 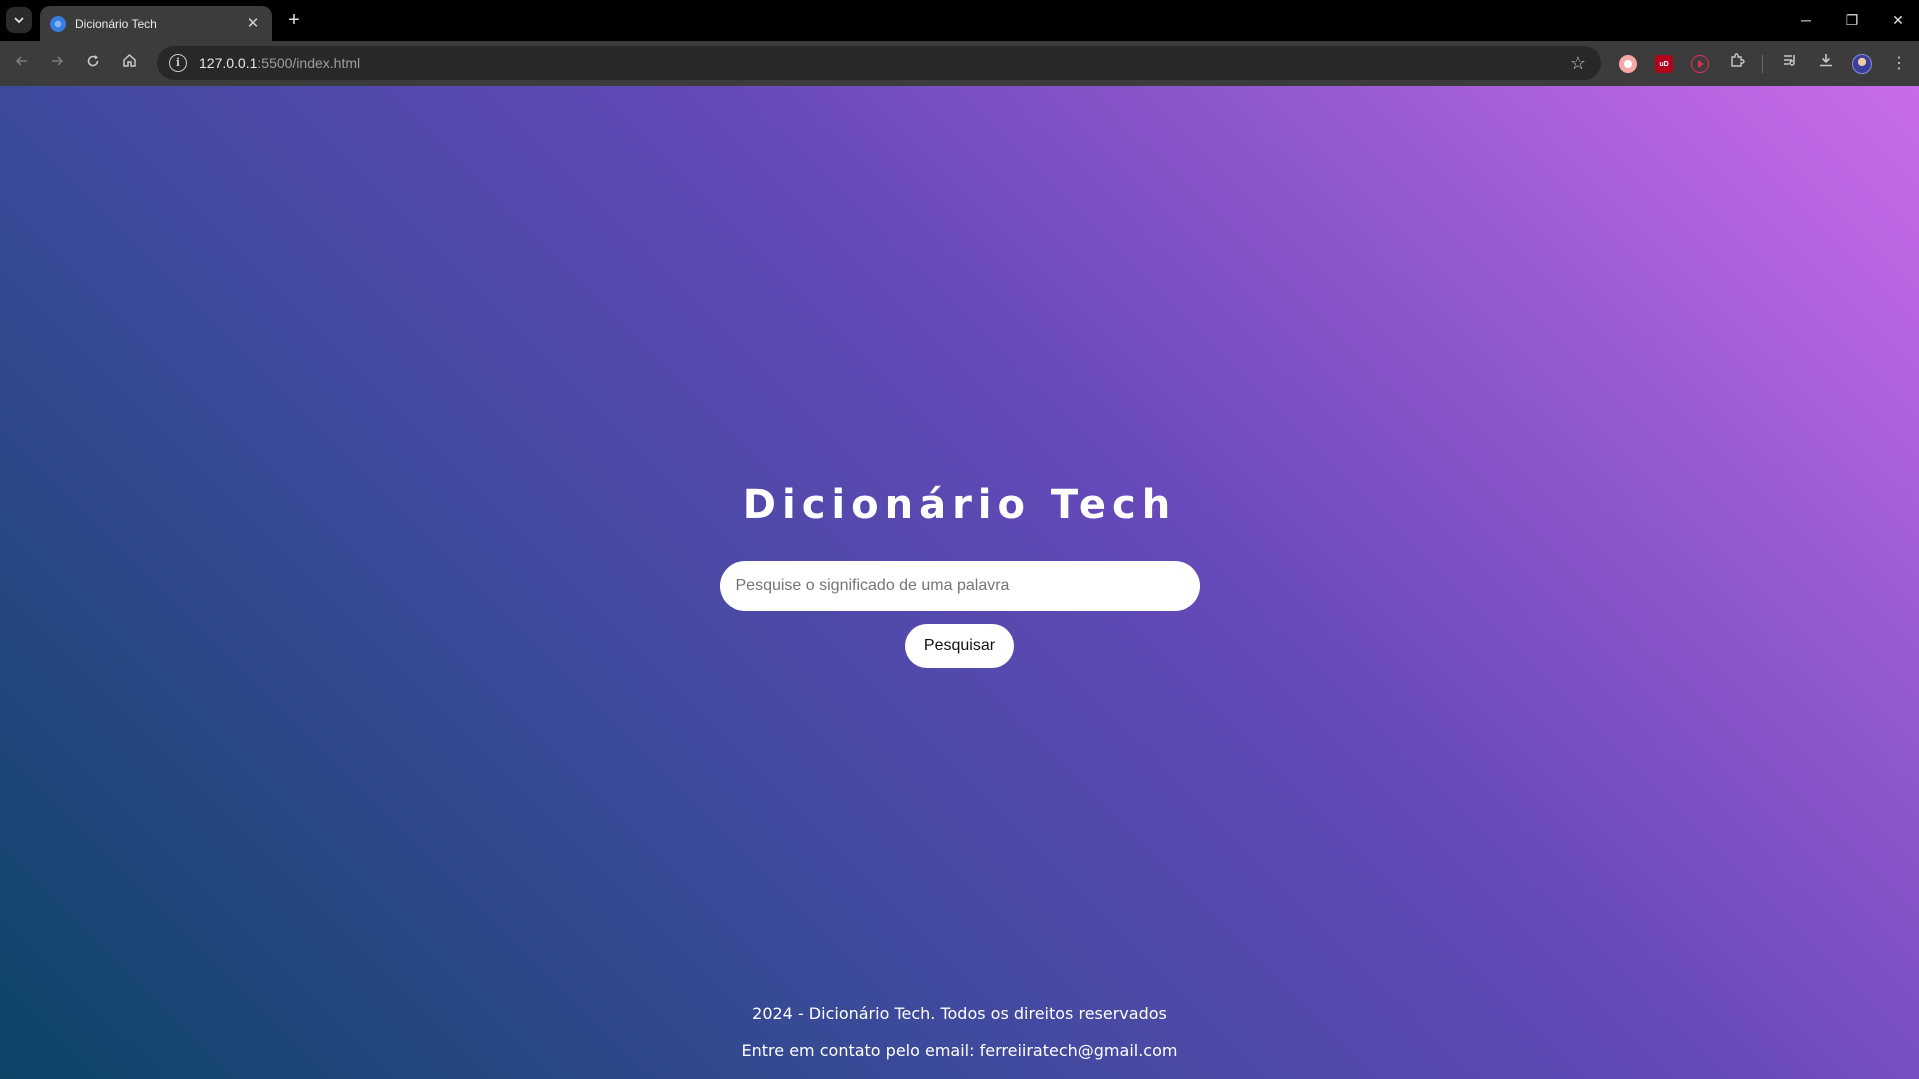 What do you see at coordinates (1899, 64) in the screenshot?
I see `kebab-menu-icon: ⋮` at bounding box center [1899, 64].